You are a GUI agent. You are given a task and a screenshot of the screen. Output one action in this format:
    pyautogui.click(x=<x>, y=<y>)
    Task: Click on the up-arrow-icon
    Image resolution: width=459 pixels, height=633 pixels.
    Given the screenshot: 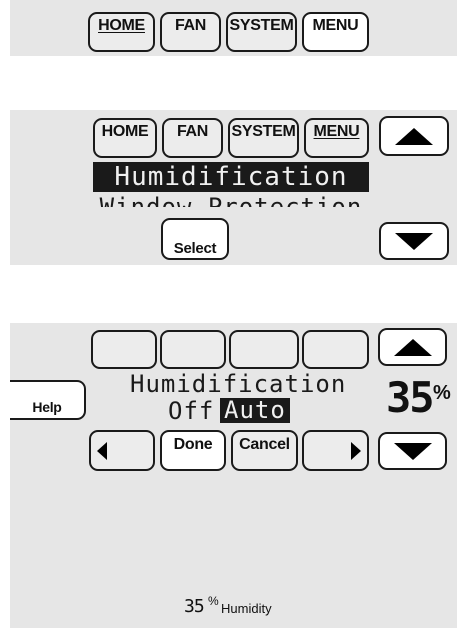 What is the action you would take?
    pyautogui.click(x=414, y=136)
    